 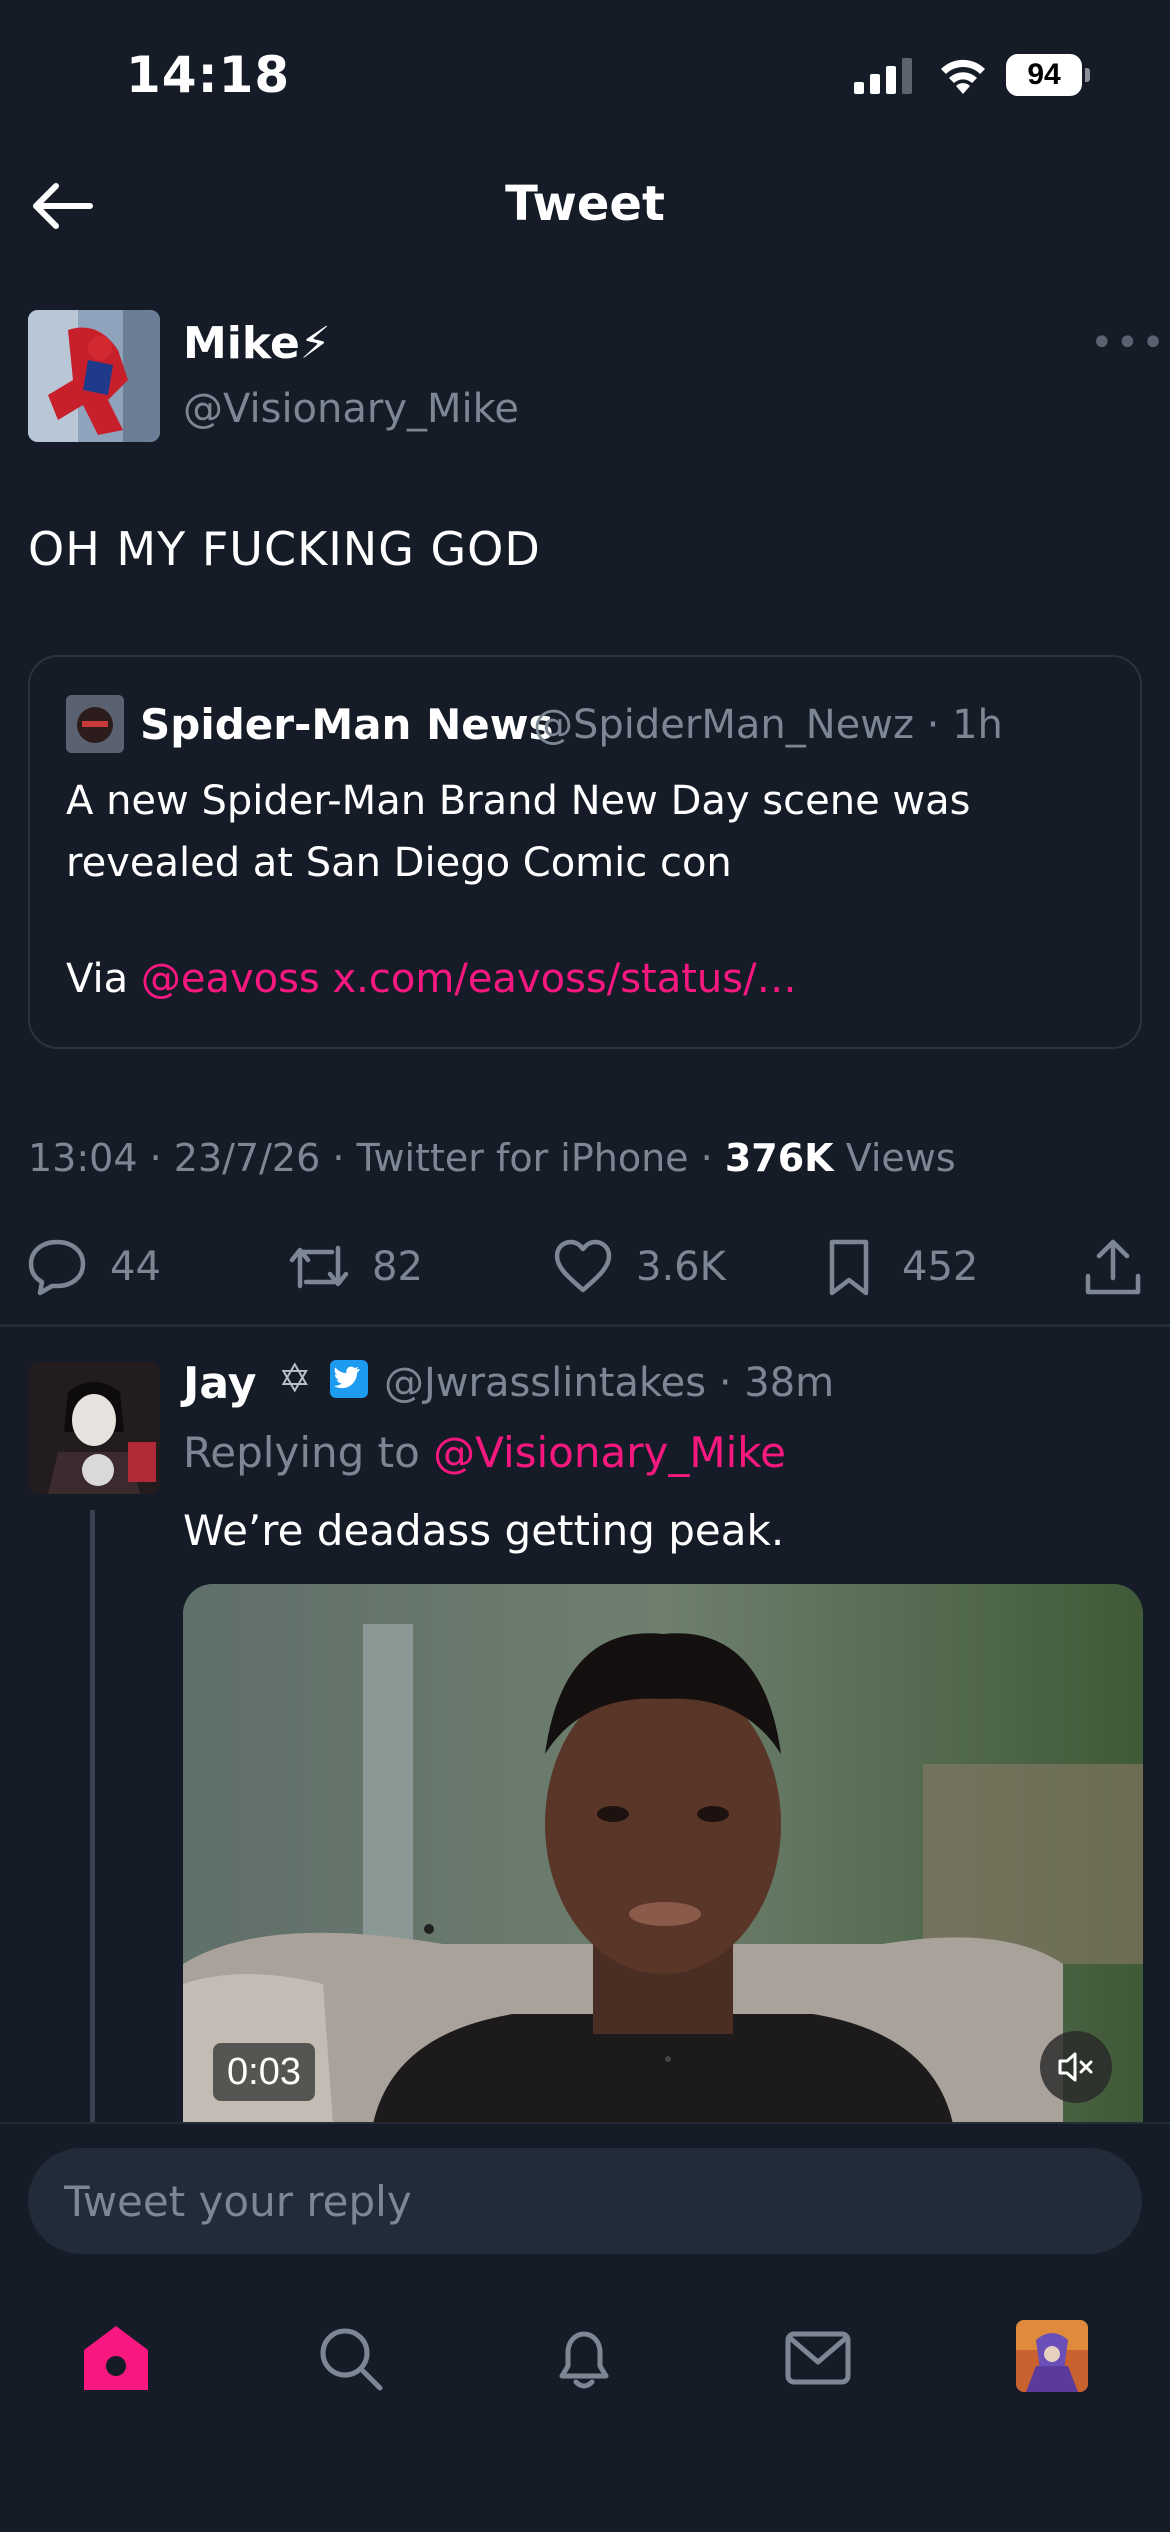 I want to click on reply-input, so click(x=585, y=2201).